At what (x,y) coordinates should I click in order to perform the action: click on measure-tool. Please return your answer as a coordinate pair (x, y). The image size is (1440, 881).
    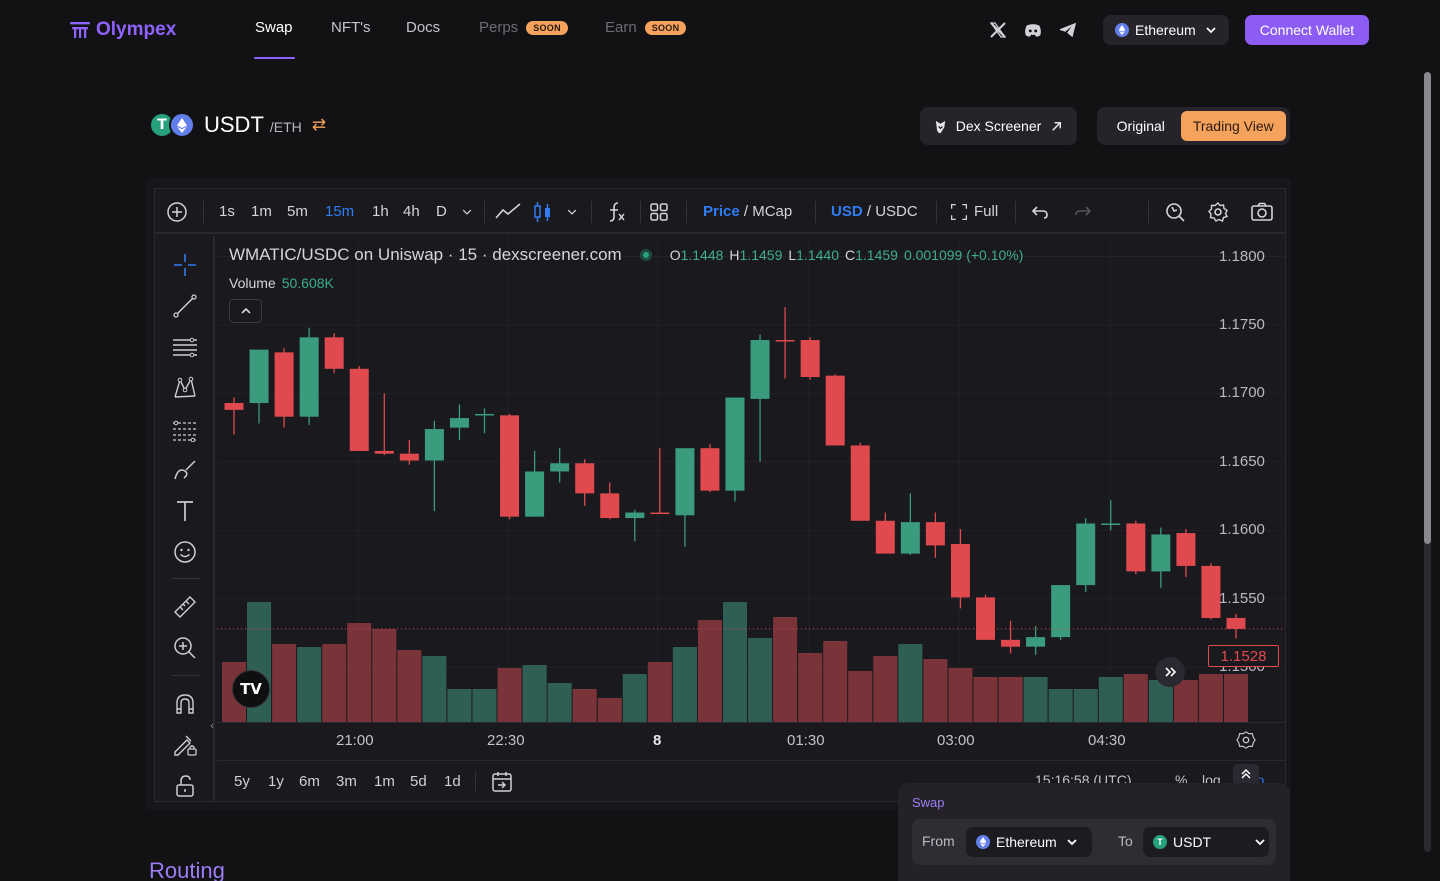
    Looking at the image, I should click on (185, 607).